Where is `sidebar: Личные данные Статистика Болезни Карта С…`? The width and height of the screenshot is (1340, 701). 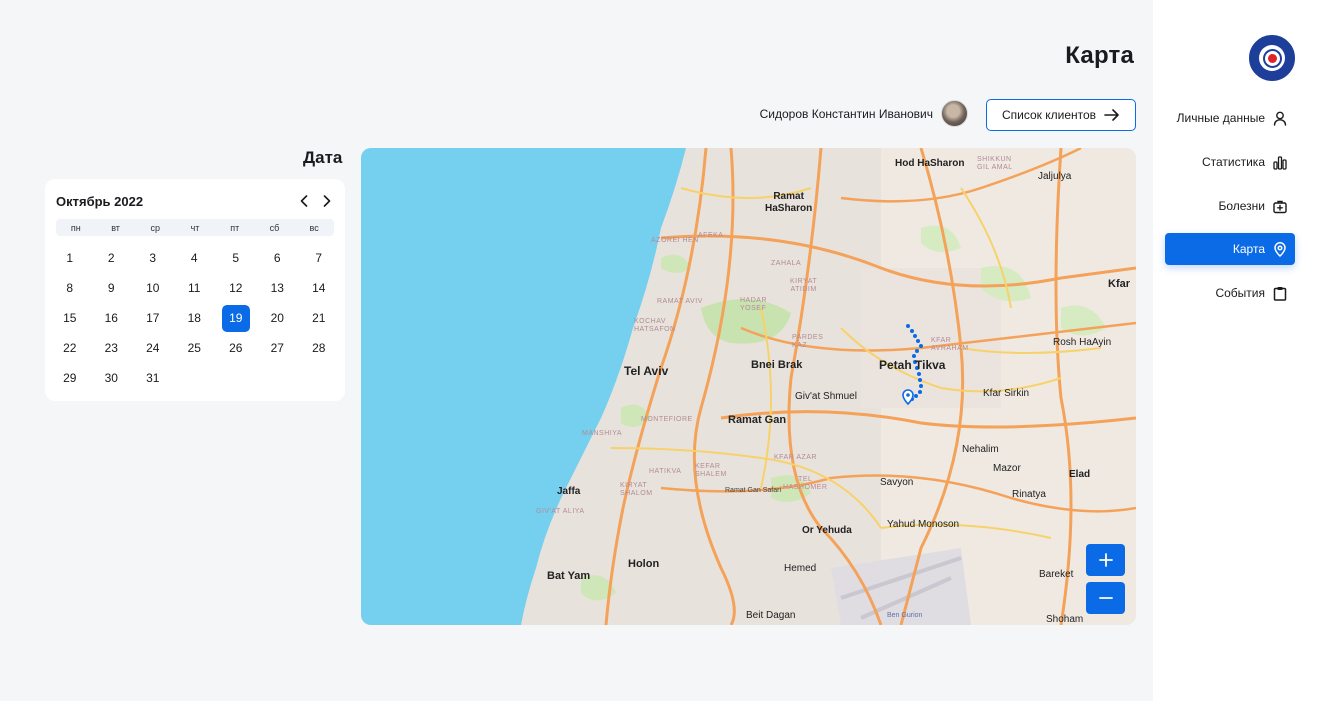
sidebar: Личные данные Статистика Болезни Карта С… is located at coordinates (1246, 350).